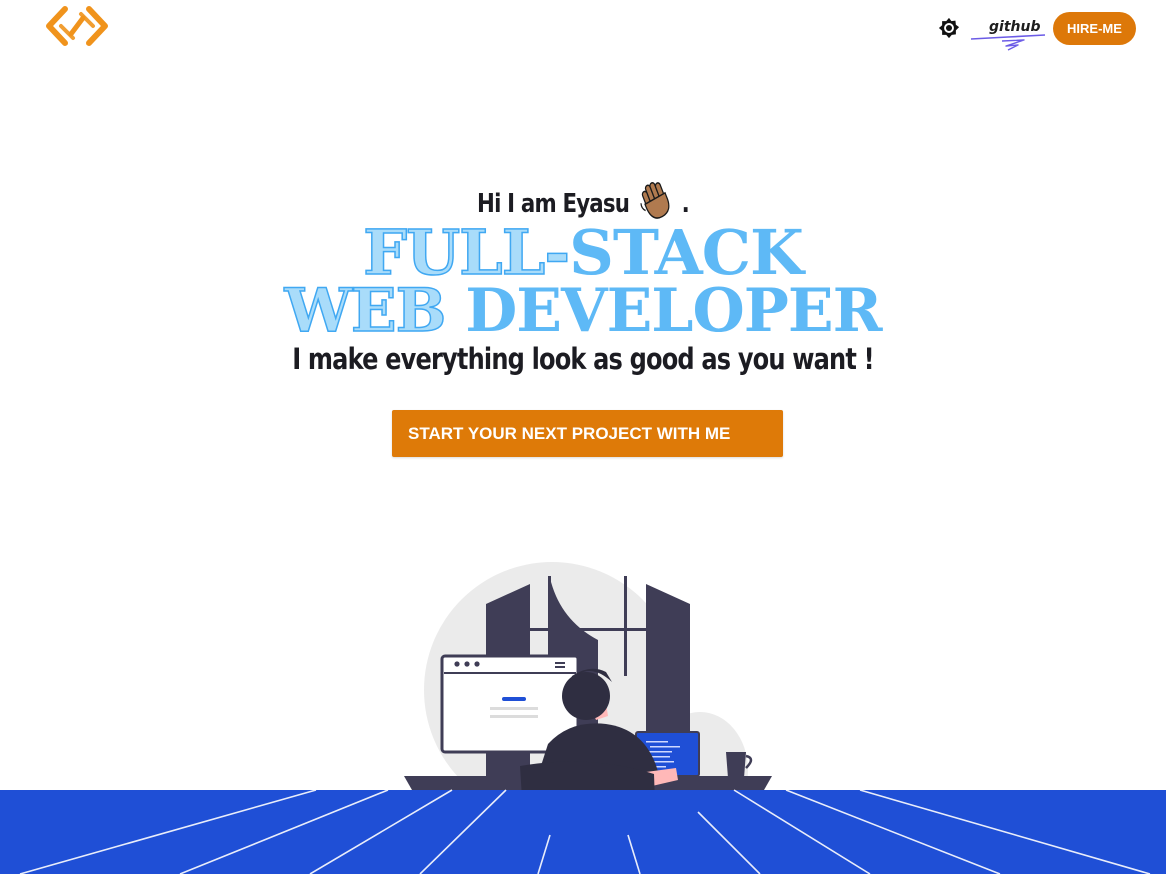 The image size is (1166, 874). Describe the element at coordinates (583, 832) in the screenshot. I see `floor` at that location.